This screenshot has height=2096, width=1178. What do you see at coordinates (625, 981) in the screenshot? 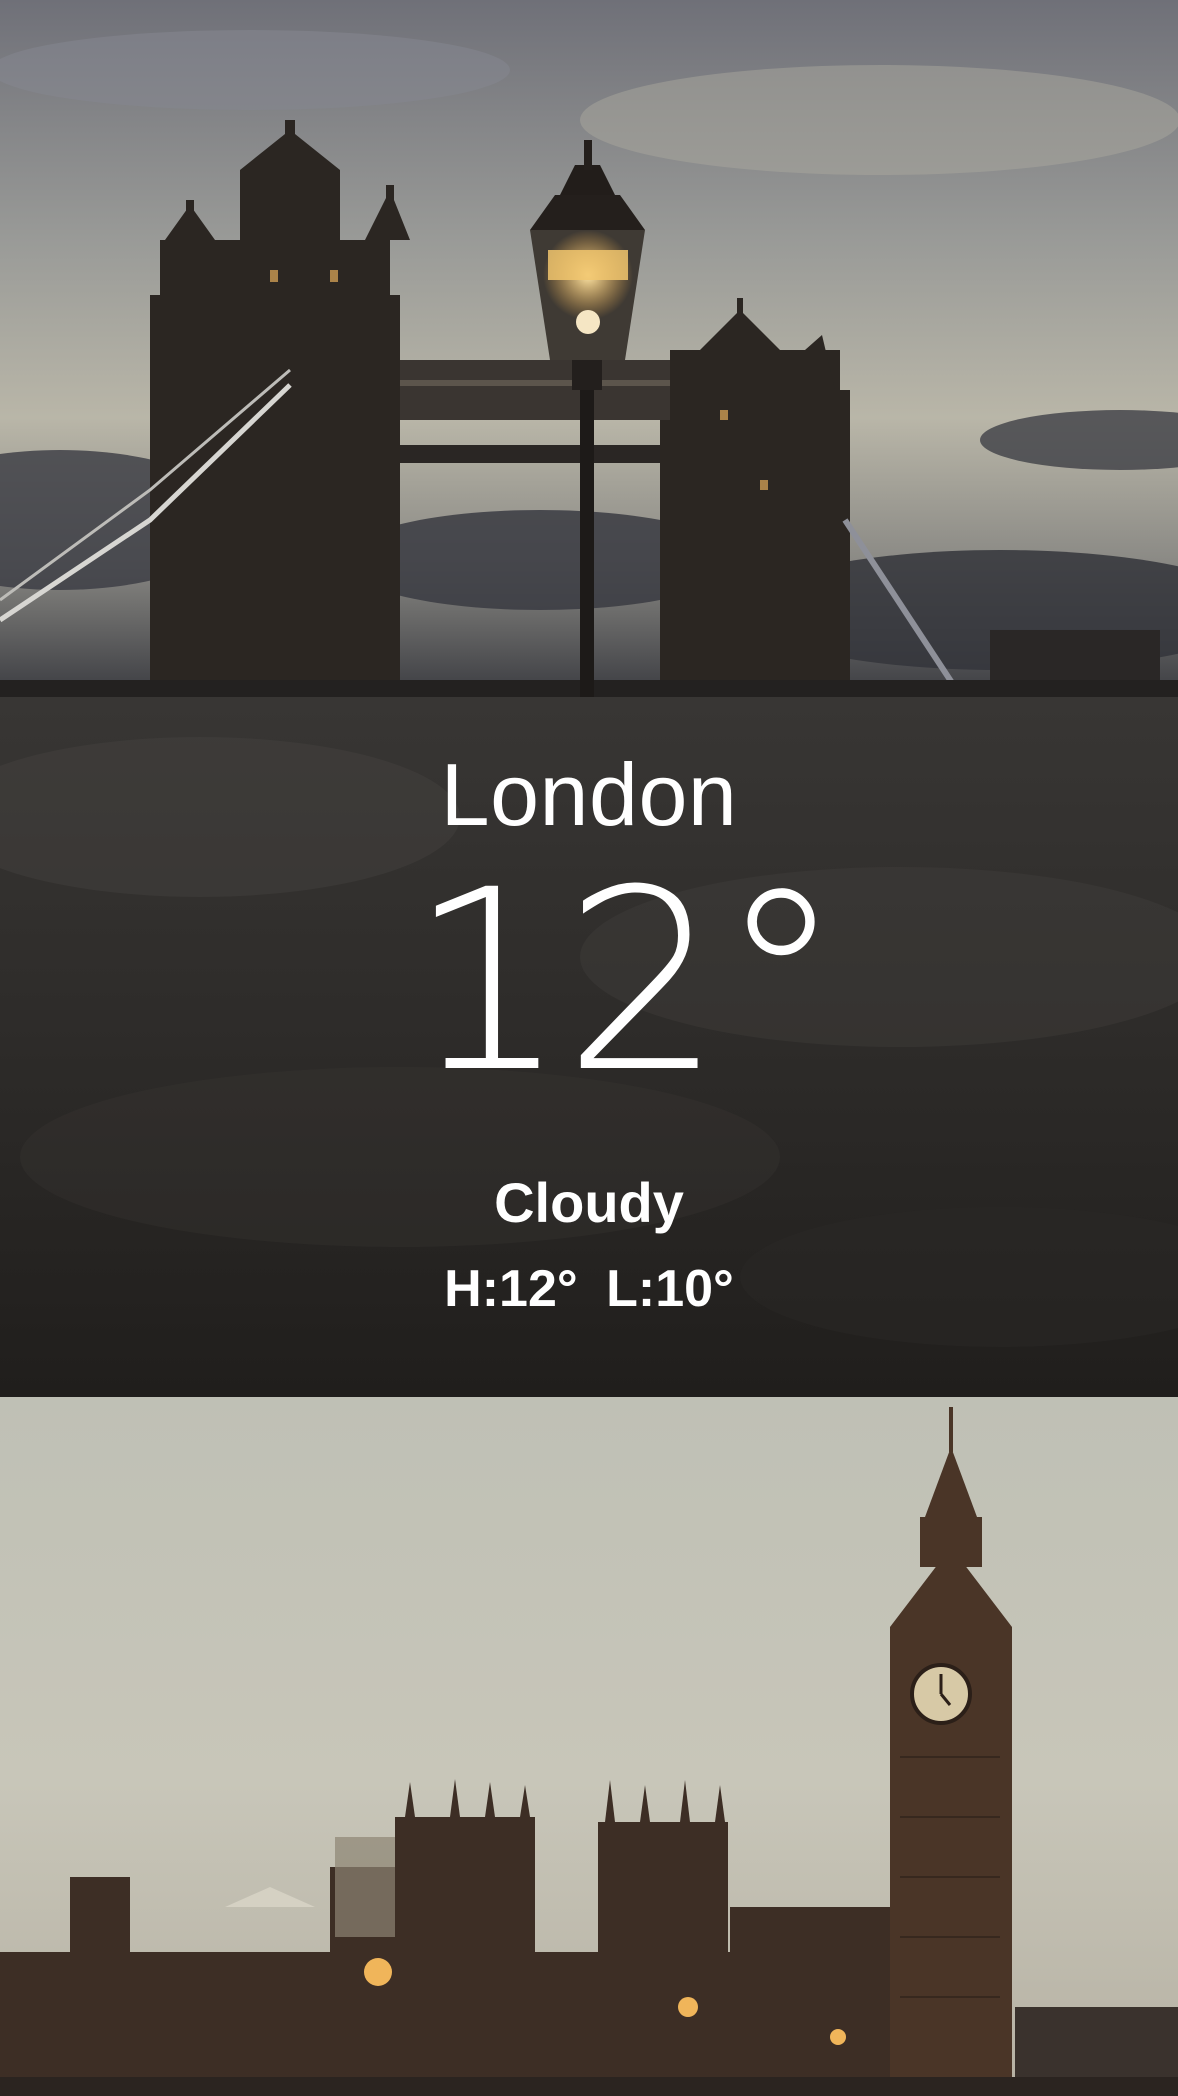
I see `current-temperature: 12°` at bounding box center [625, 981].